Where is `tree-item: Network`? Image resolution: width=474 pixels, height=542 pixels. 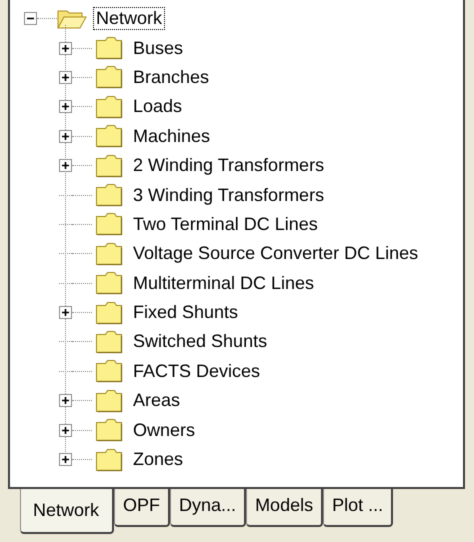 tree-item: Network is located at coordinates (129, 18).